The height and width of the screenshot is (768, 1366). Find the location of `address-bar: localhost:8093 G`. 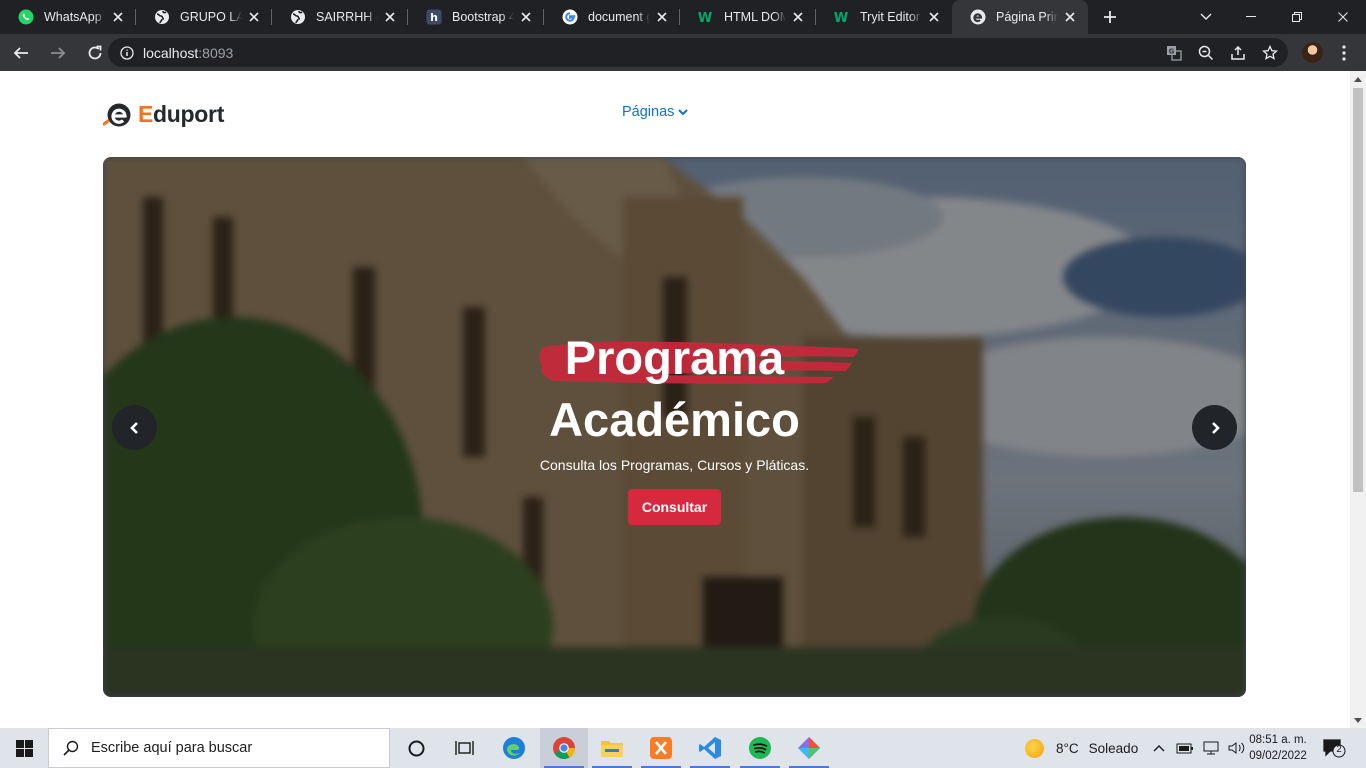

address-bar: localhost:8093 G is located at coordinates (698, 52).